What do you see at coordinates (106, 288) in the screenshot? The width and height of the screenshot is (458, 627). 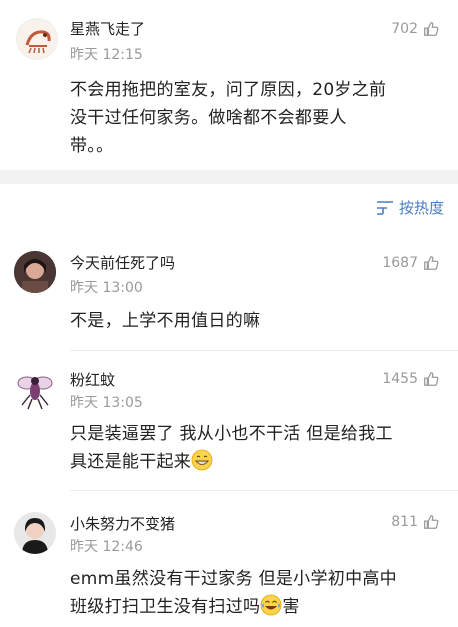 I see `comment-time: 昨天 13:00` at bounding box center [106, 288].